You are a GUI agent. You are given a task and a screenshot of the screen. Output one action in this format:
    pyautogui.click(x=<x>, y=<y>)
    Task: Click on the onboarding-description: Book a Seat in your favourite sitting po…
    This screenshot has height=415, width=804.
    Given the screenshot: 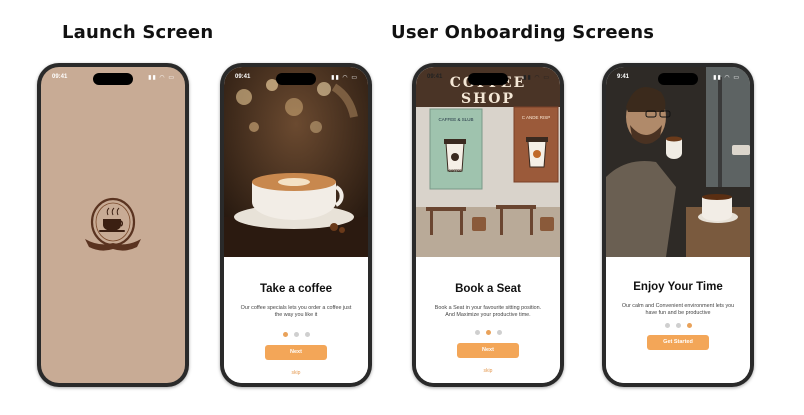 What is the action you would take?
    pyautogui.click(x=488, y=311)
    